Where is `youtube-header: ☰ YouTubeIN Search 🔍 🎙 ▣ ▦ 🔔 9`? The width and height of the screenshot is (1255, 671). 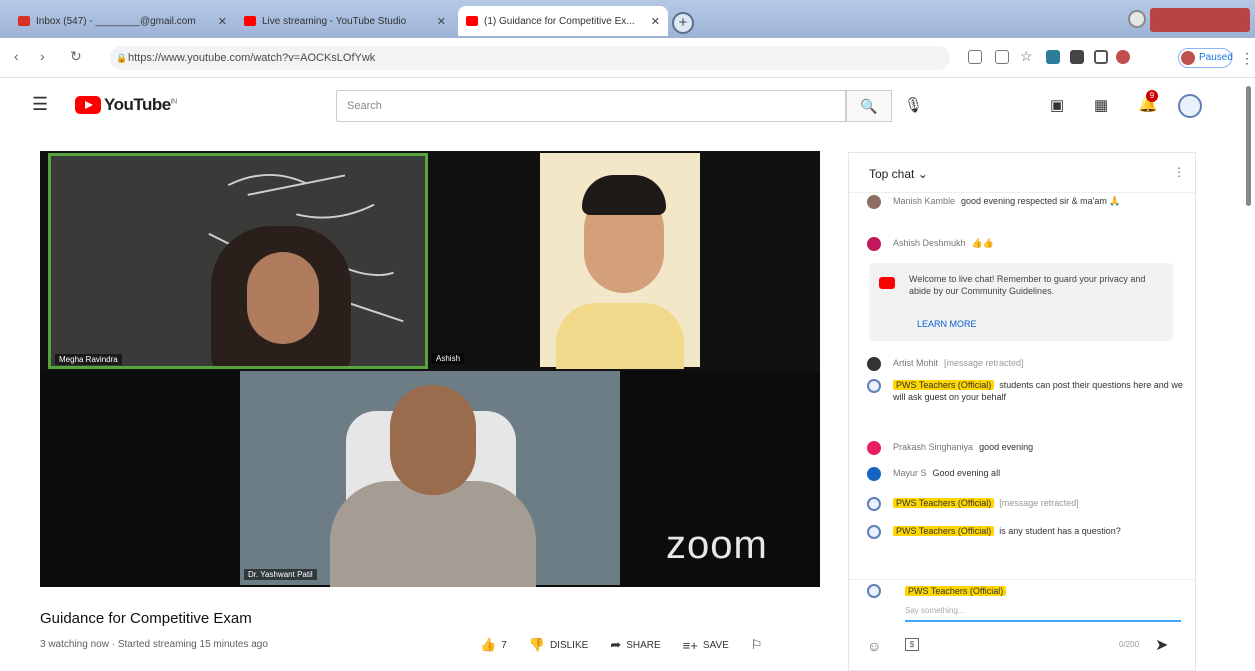
youtube-header: ☰ YouTubeIN Search 🔍 🎙 ▣ ▦ 🔔 9 is located at coordinates (627, 105).